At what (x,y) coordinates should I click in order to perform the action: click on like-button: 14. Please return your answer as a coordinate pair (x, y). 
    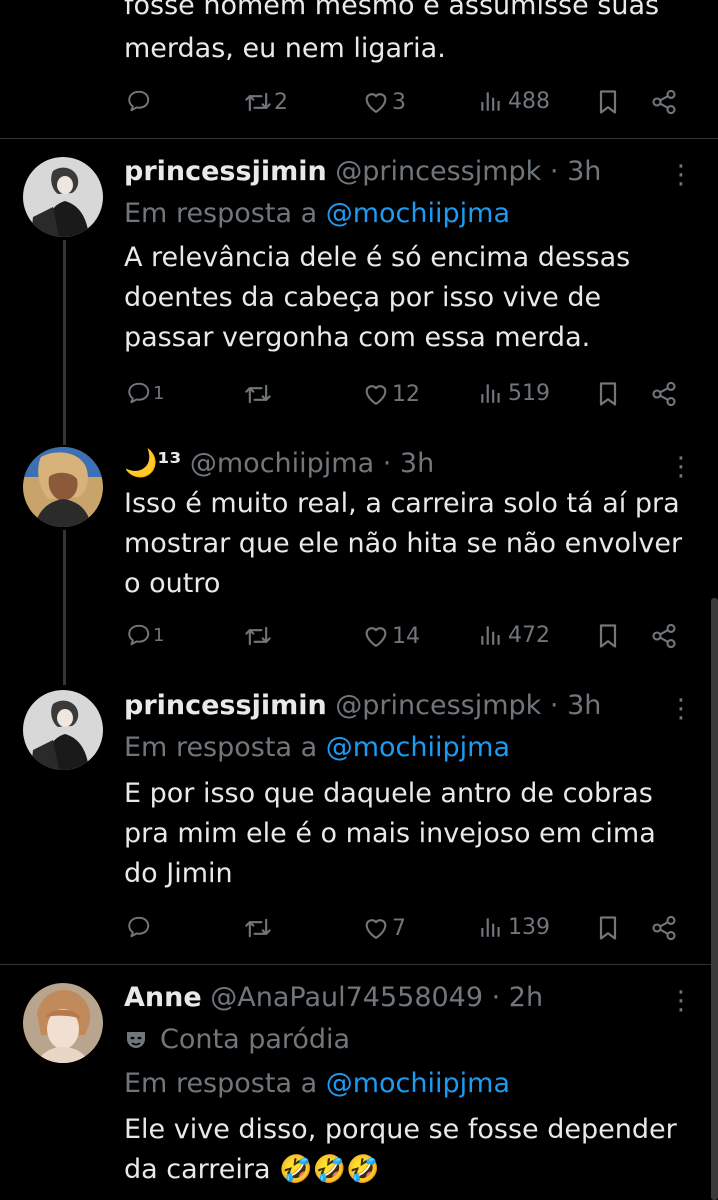
    Looking at the image, I should click on (391, 636).